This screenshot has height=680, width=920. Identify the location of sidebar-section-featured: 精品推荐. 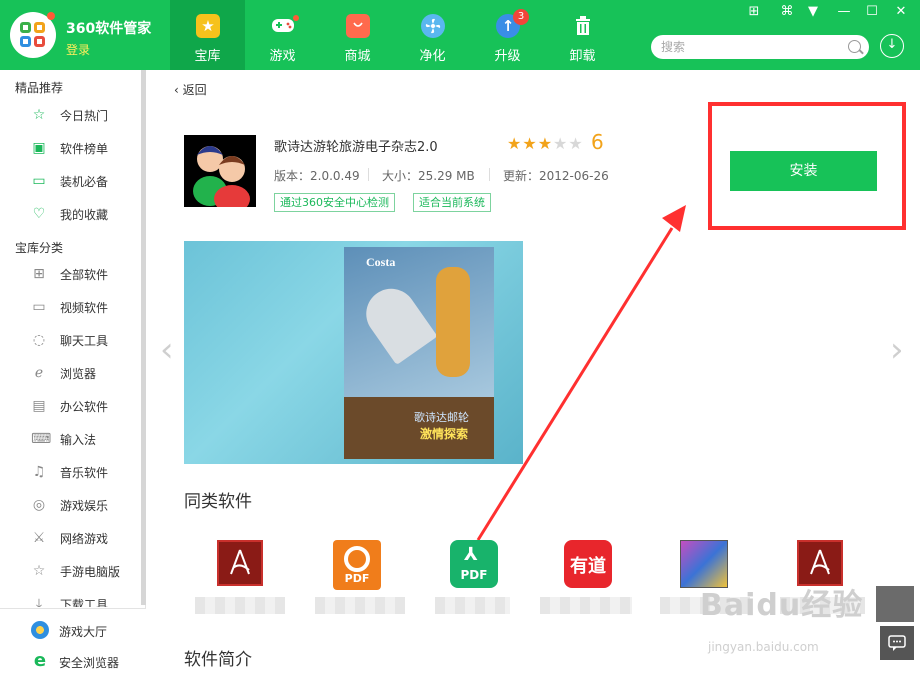
(39, 88).